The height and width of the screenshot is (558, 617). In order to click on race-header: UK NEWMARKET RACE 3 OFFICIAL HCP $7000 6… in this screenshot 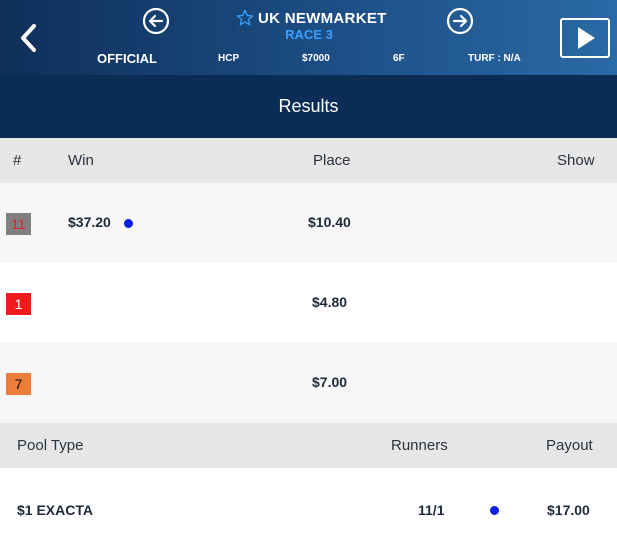, I will do `click(308, 37)`.